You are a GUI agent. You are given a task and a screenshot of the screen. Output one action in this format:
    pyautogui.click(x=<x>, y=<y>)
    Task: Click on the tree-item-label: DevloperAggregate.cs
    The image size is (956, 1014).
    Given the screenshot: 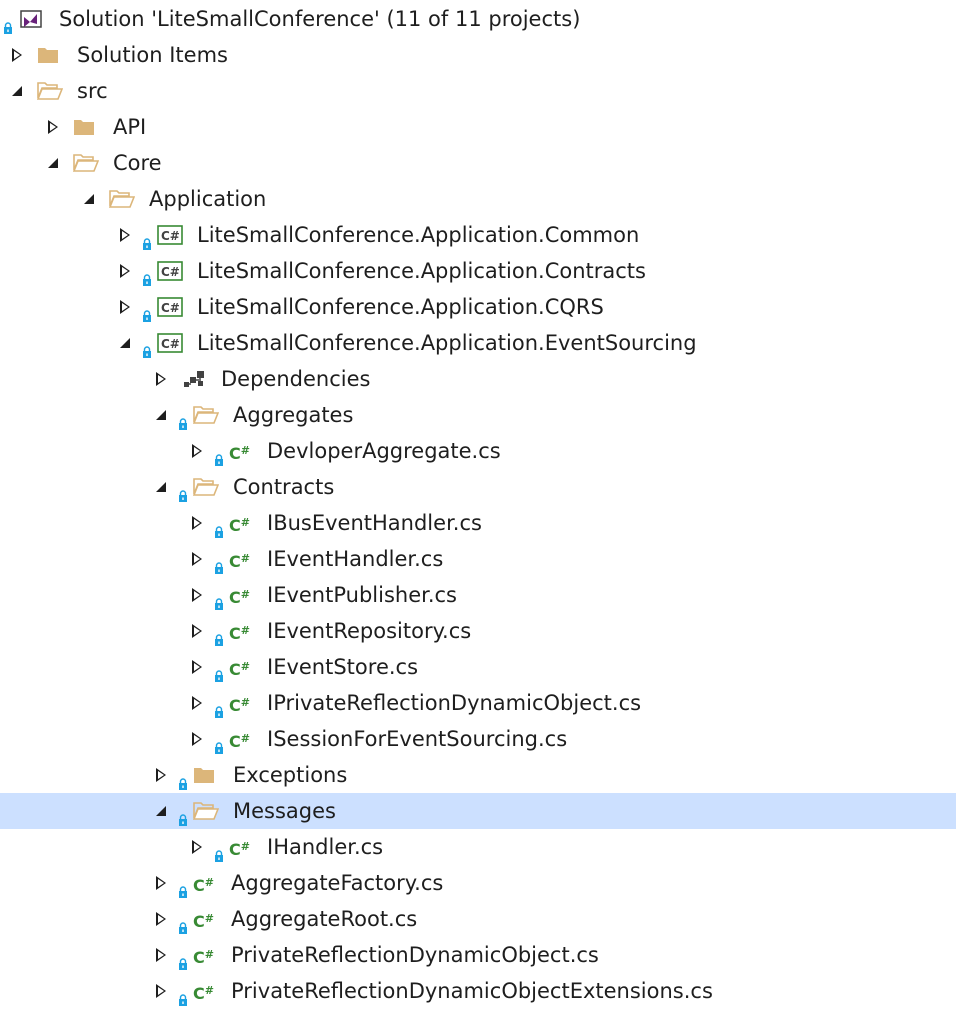 What is the action you would take?
    pyautogui.click(x=384, y=451)
    